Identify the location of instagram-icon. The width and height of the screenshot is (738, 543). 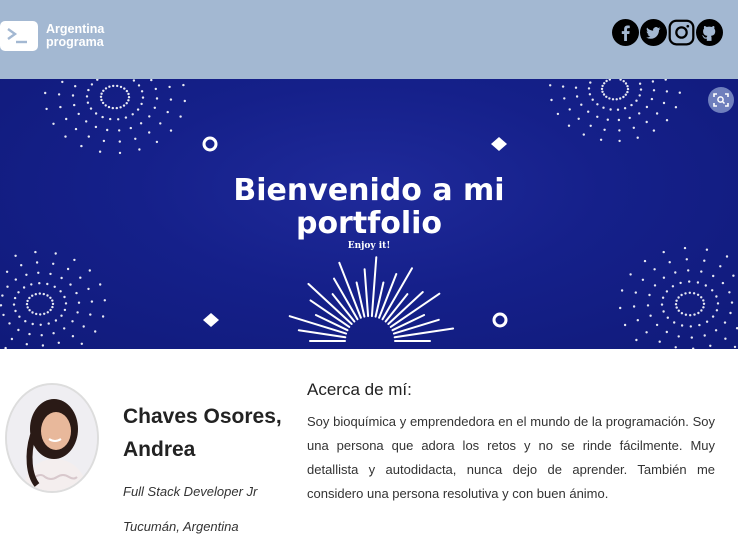
(681, 32).